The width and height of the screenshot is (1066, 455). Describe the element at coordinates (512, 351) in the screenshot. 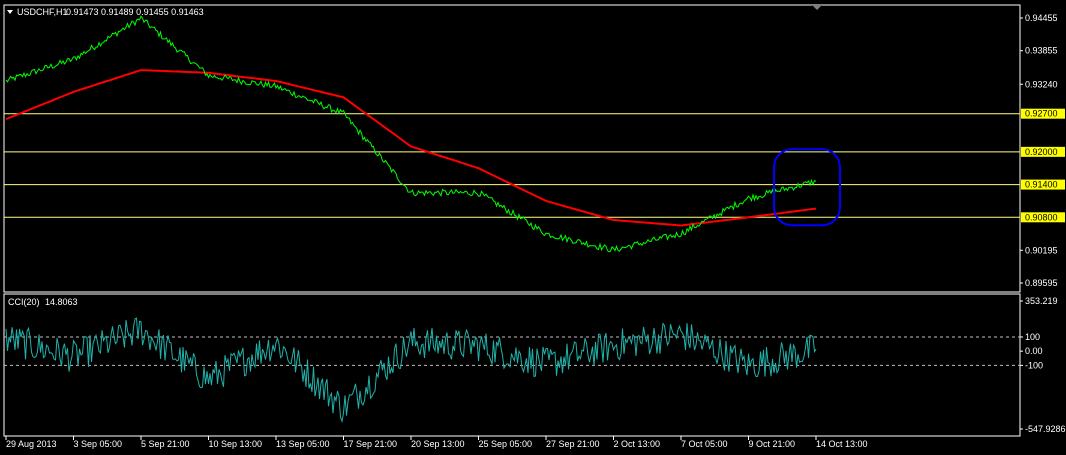

I see `cci-levels` at that location.